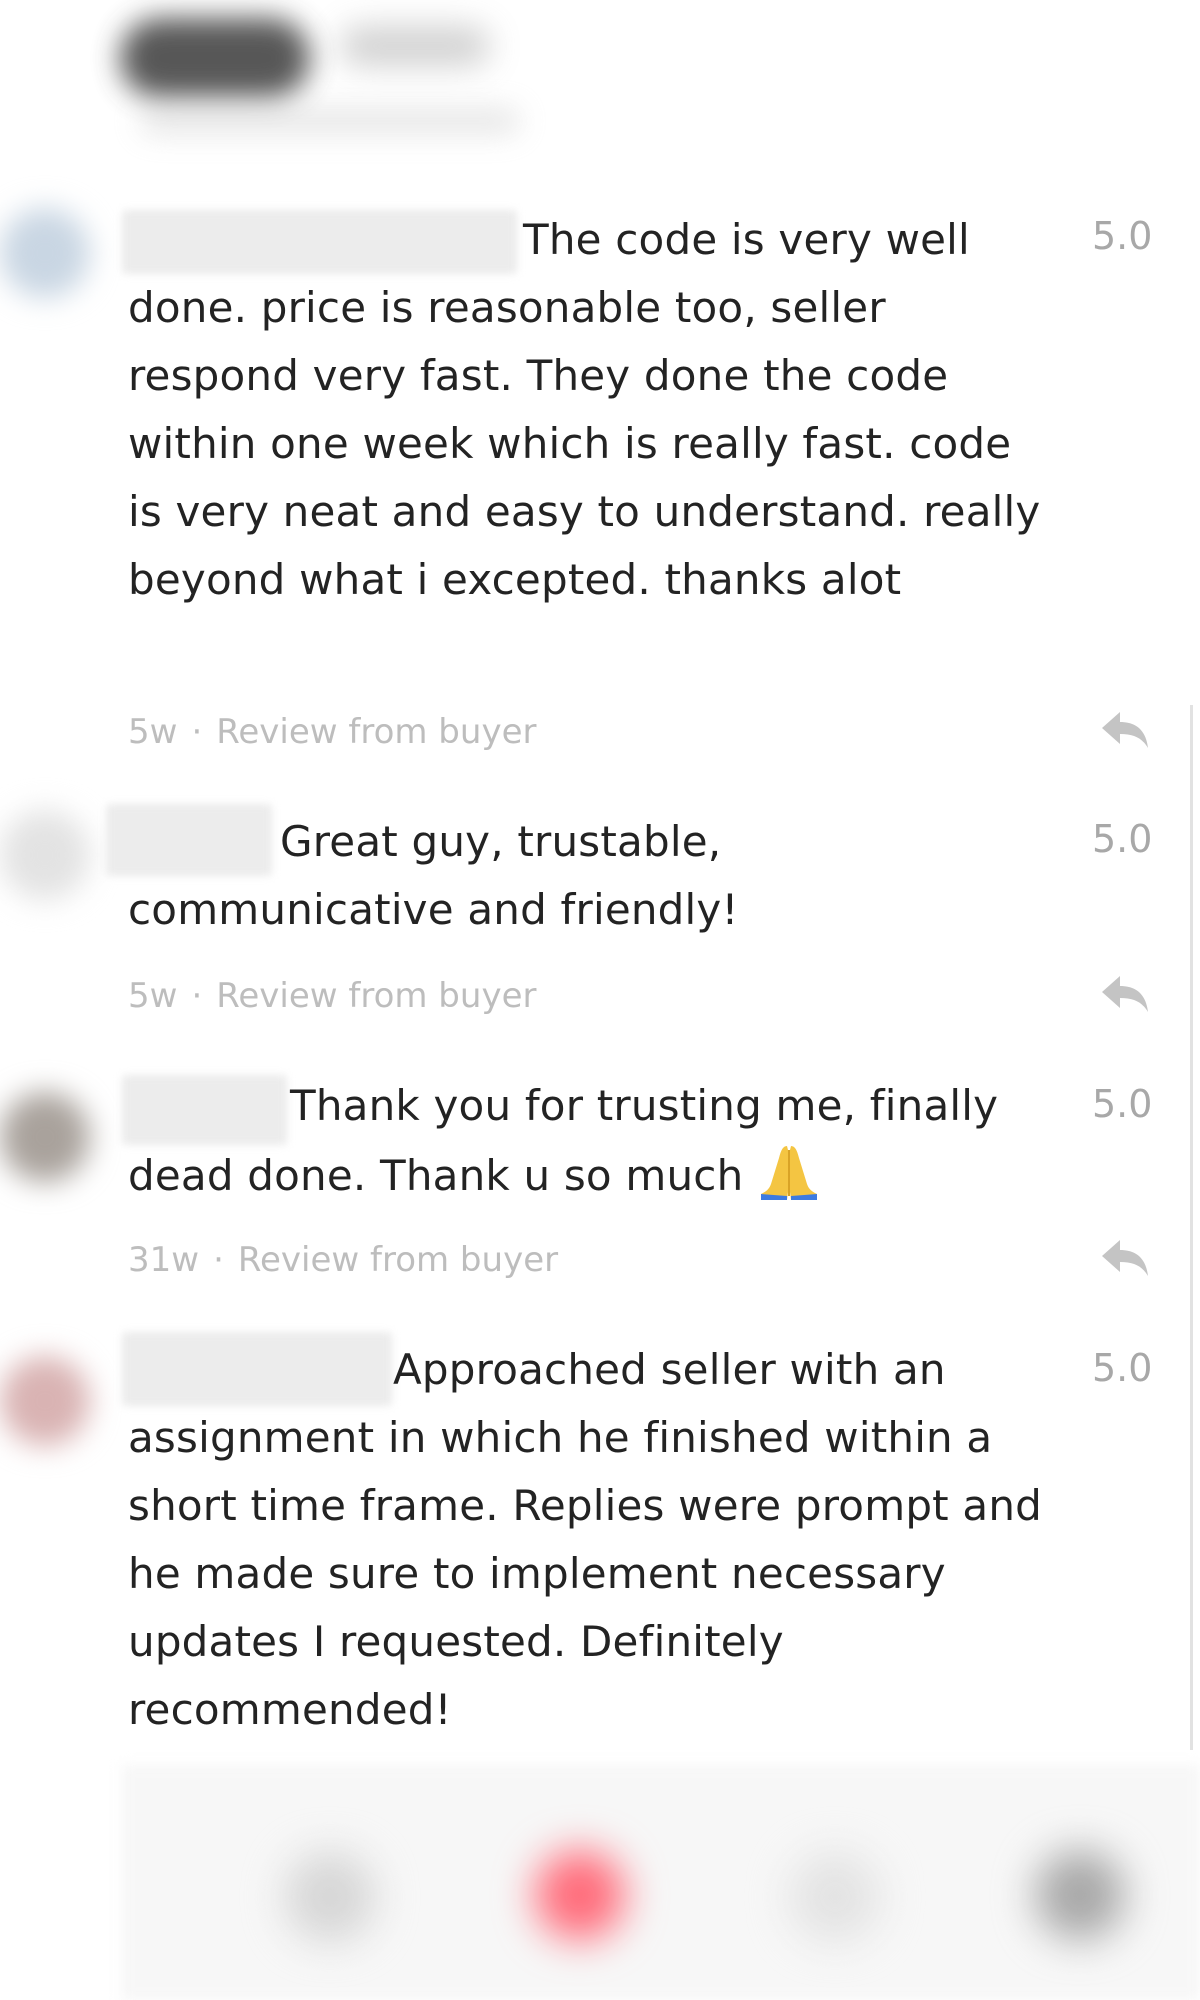 Image resolution: width=1200 pixels, height=2000 pixels. What do you see at coordinates (1191, 1227) in the screenshot?
I see `scrollbar-track` at bounding box center [1191, 1227].